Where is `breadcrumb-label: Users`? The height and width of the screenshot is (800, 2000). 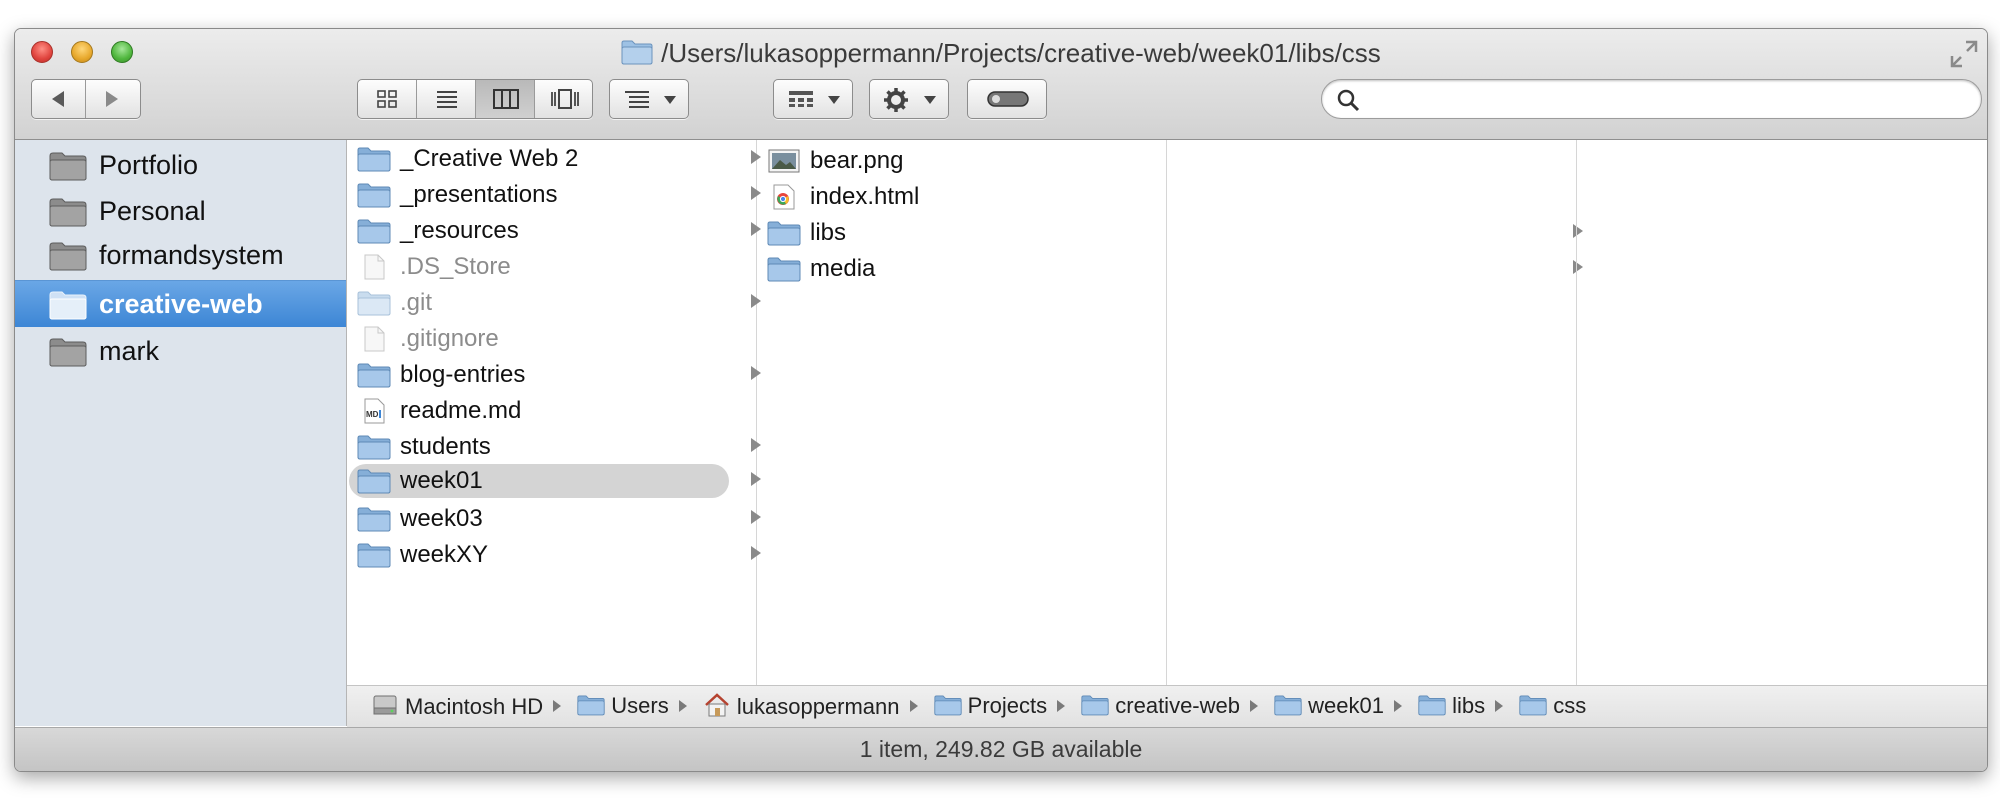 breadcrumb-label: Users is located at coordinates (640, 706).